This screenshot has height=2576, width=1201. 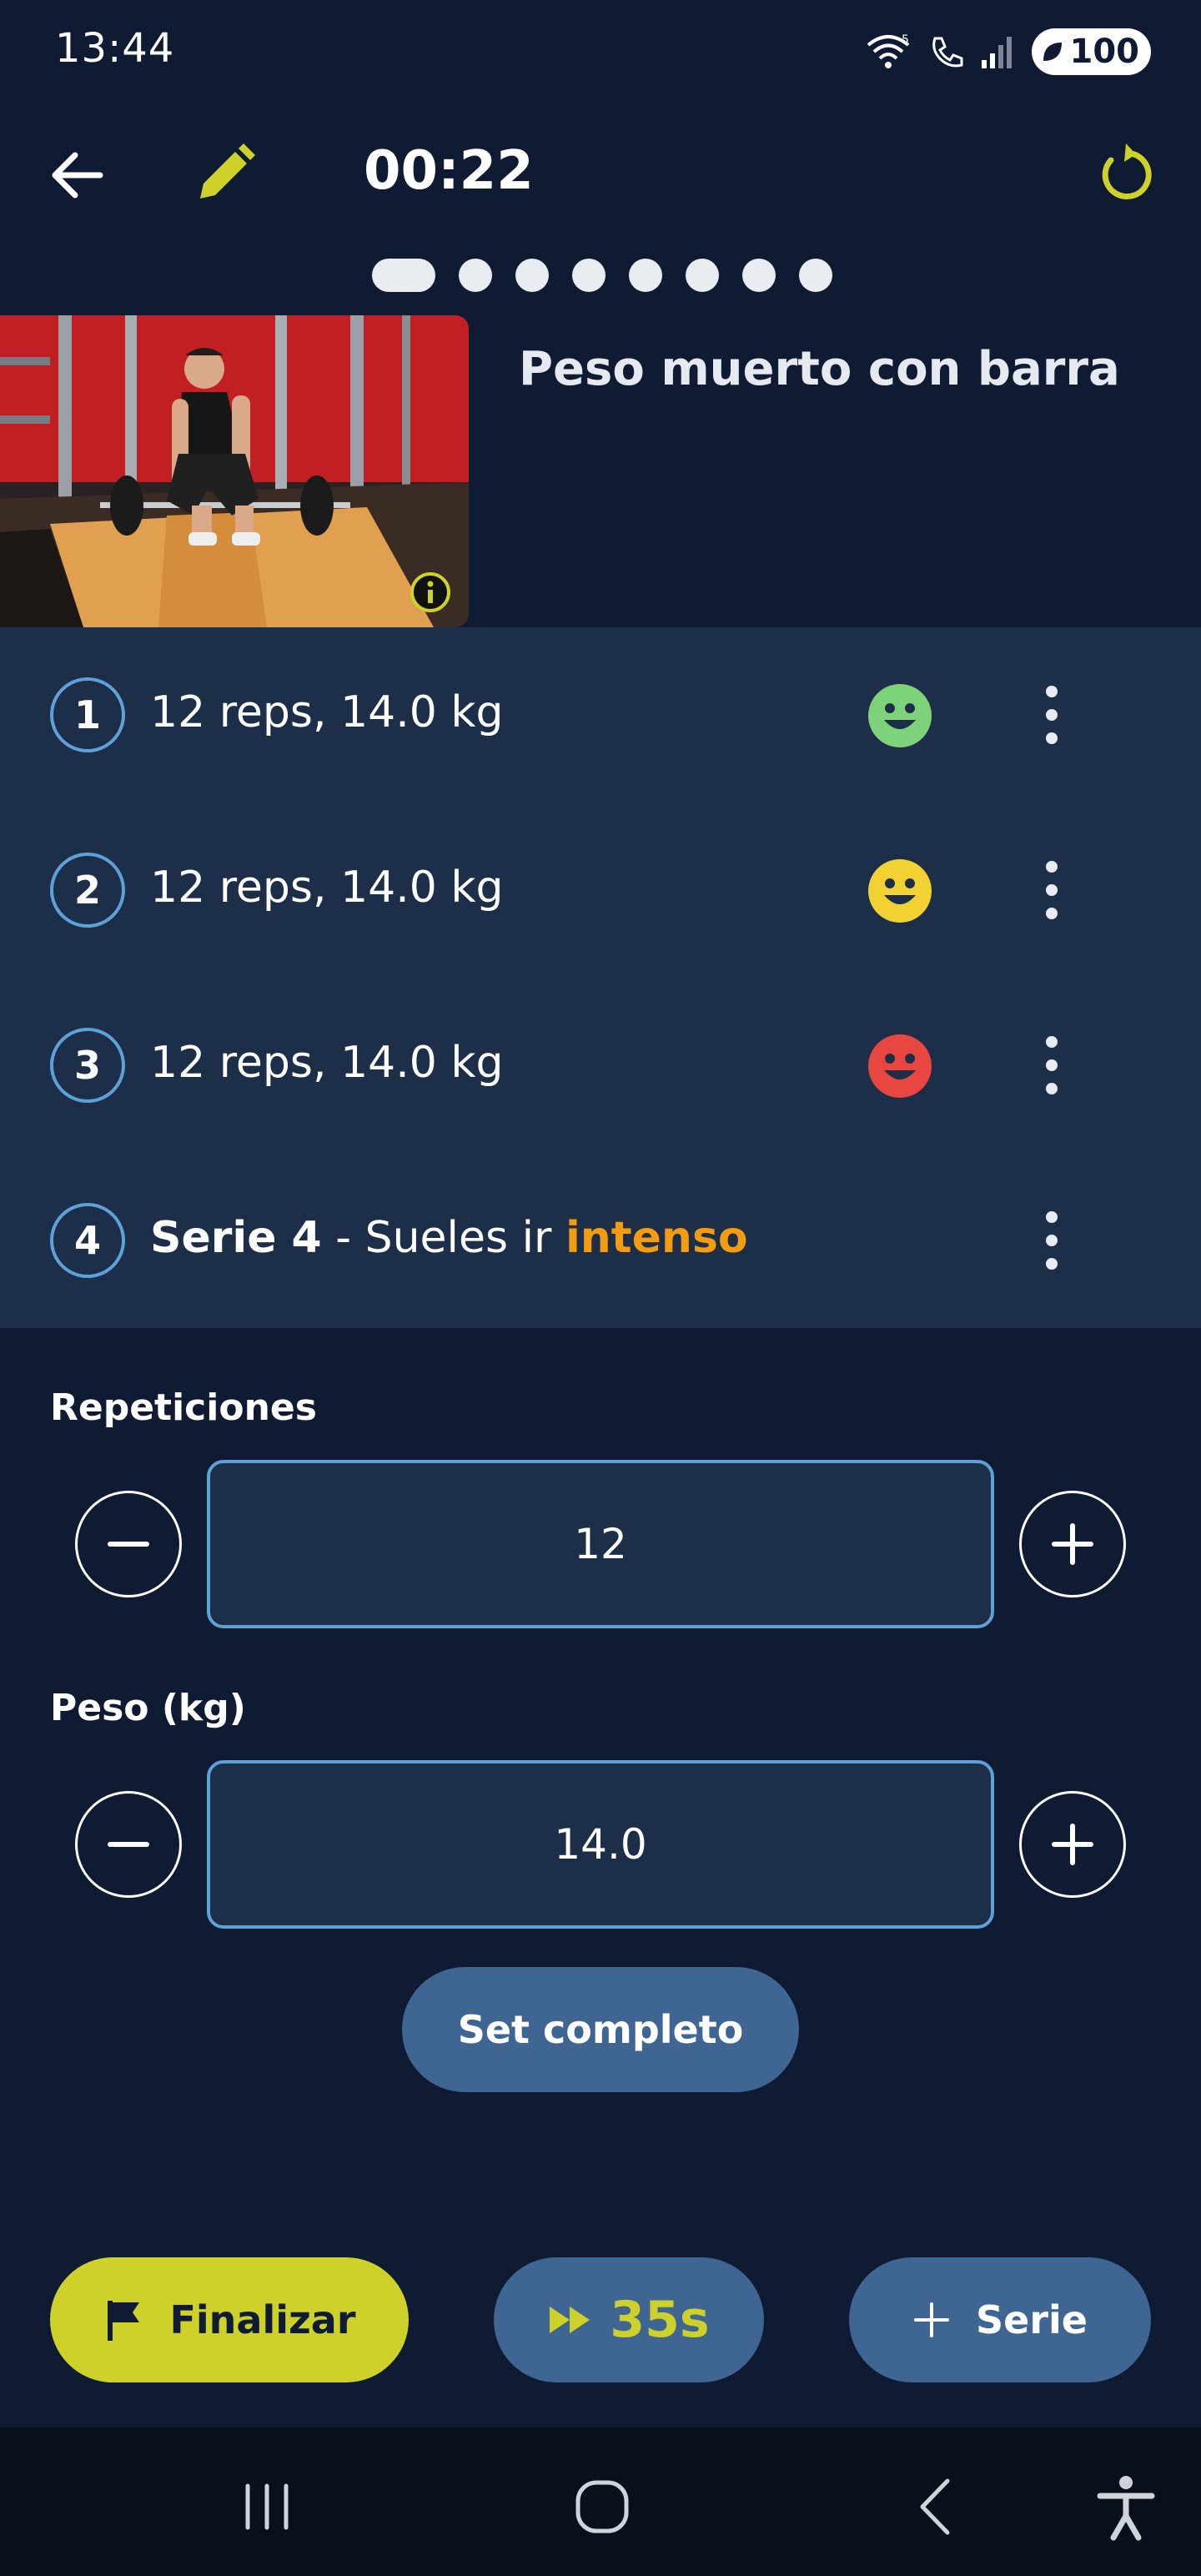 I want to click on set-row: 3 12 reps, 14.0 kg, so click(x=601, y=1065).